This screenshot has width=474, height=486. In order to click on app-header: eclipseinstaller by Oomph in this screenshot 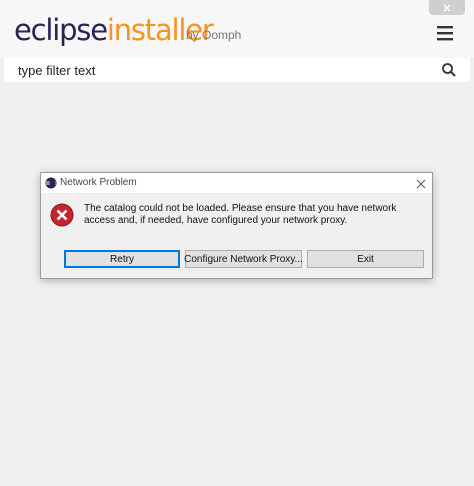, I will do `click(237, 29)`.